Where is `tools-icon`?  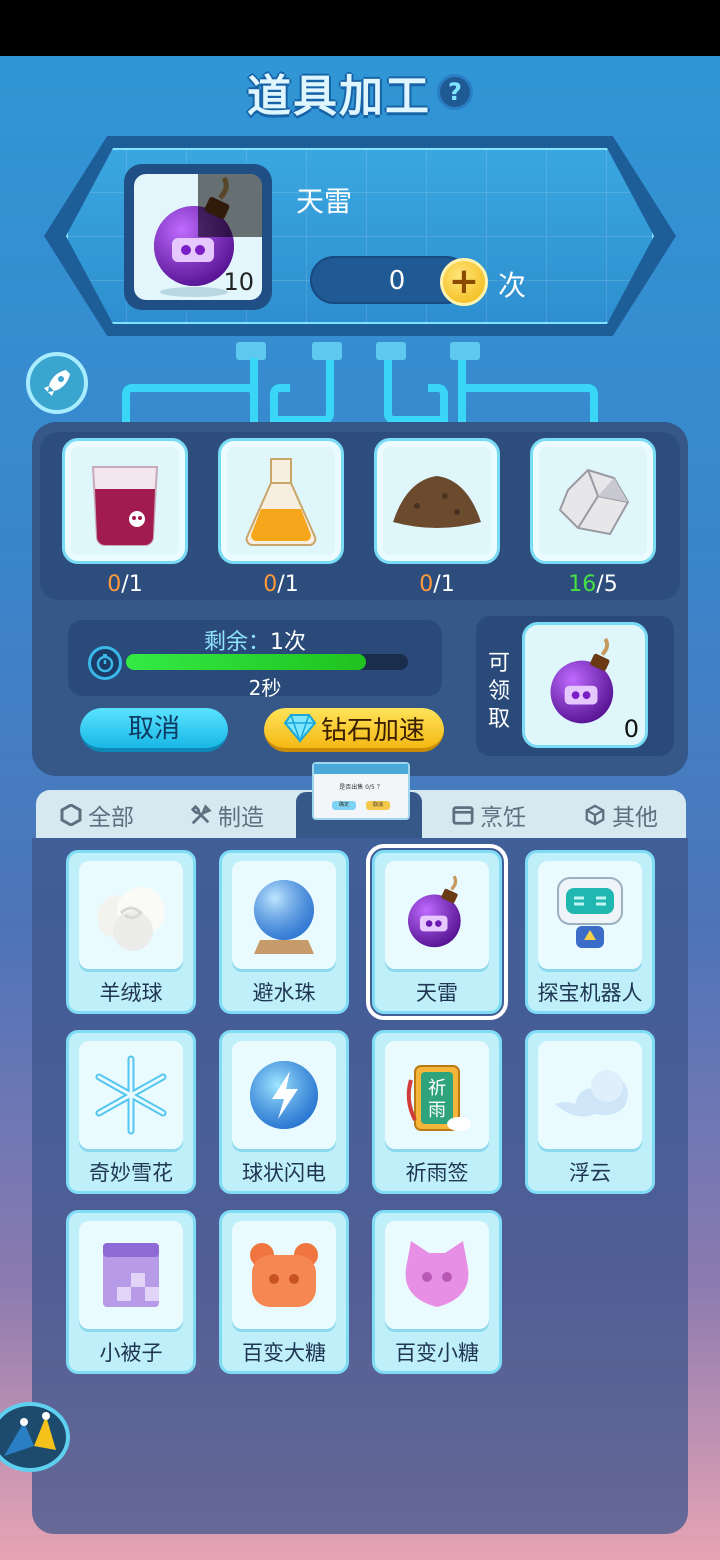
tools-icon is located at coordinates (201, 815).